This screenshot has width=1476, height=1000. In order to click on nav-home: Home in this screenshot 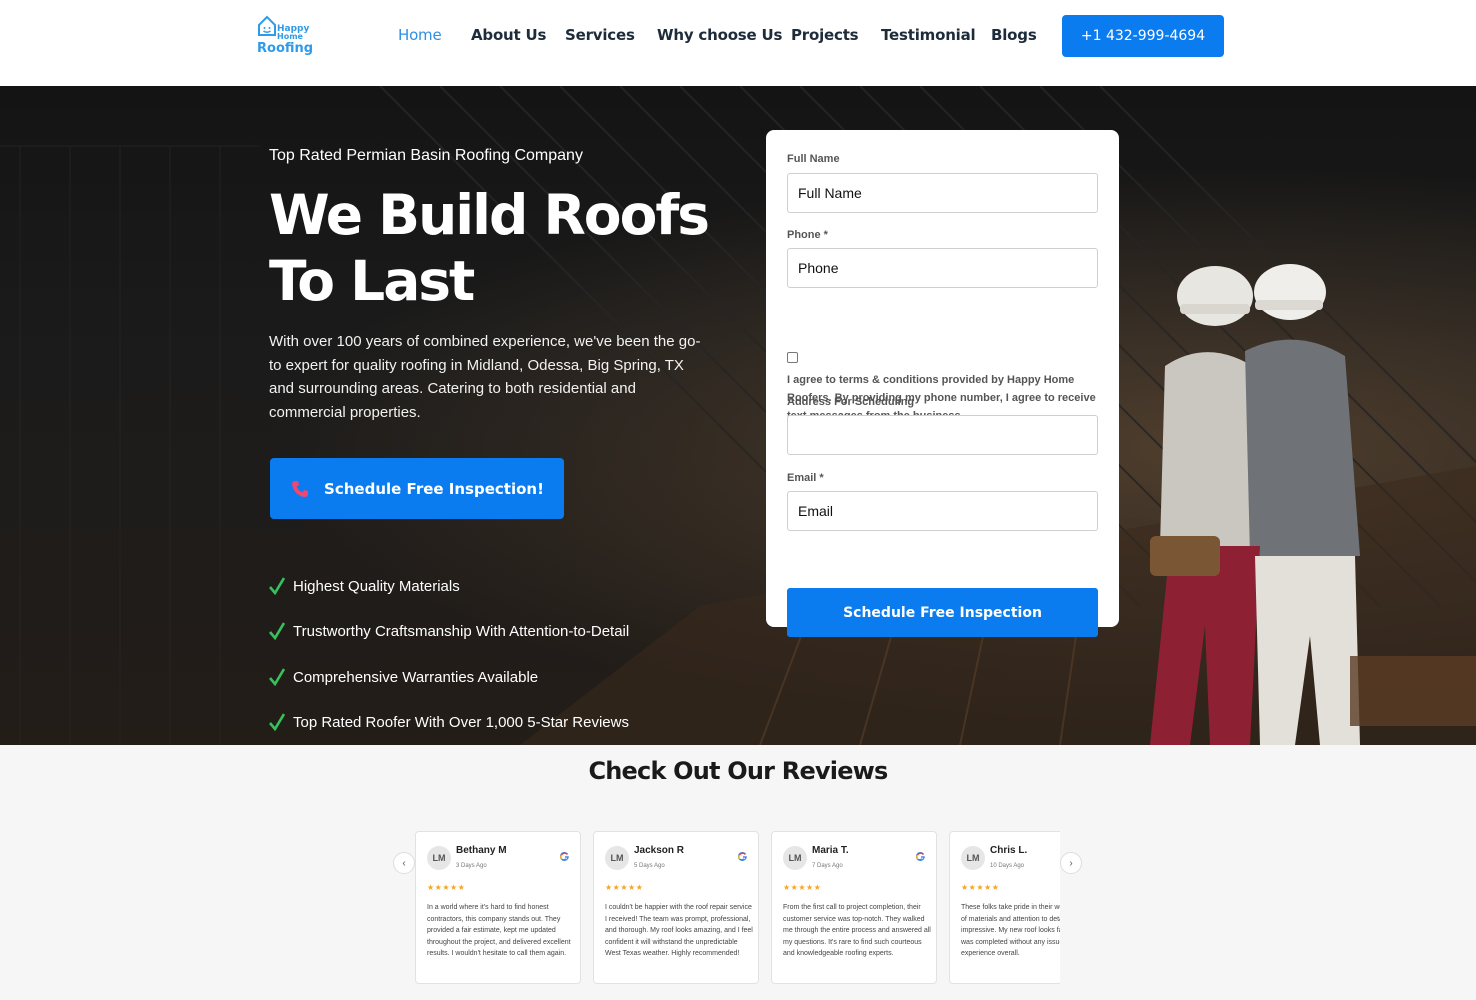, I will do `click(420, 35)`.